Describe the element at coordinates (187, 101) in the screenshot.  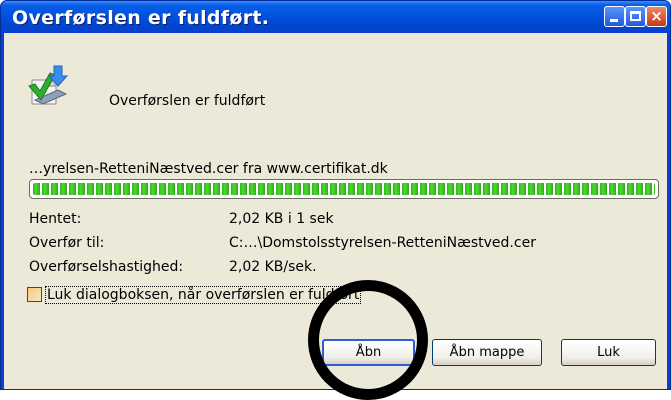
I see `status-heading: Overførslen er fuldført` at that location.